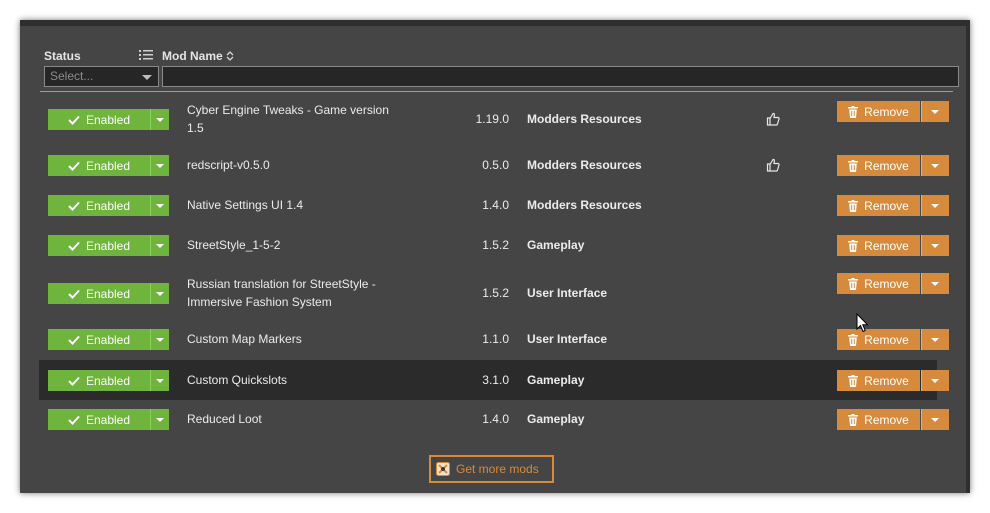  What do you see at coordinates (863, 323) in the screenshot?
I see `mouse-cursor-icon` at bounding box center [863, 323].